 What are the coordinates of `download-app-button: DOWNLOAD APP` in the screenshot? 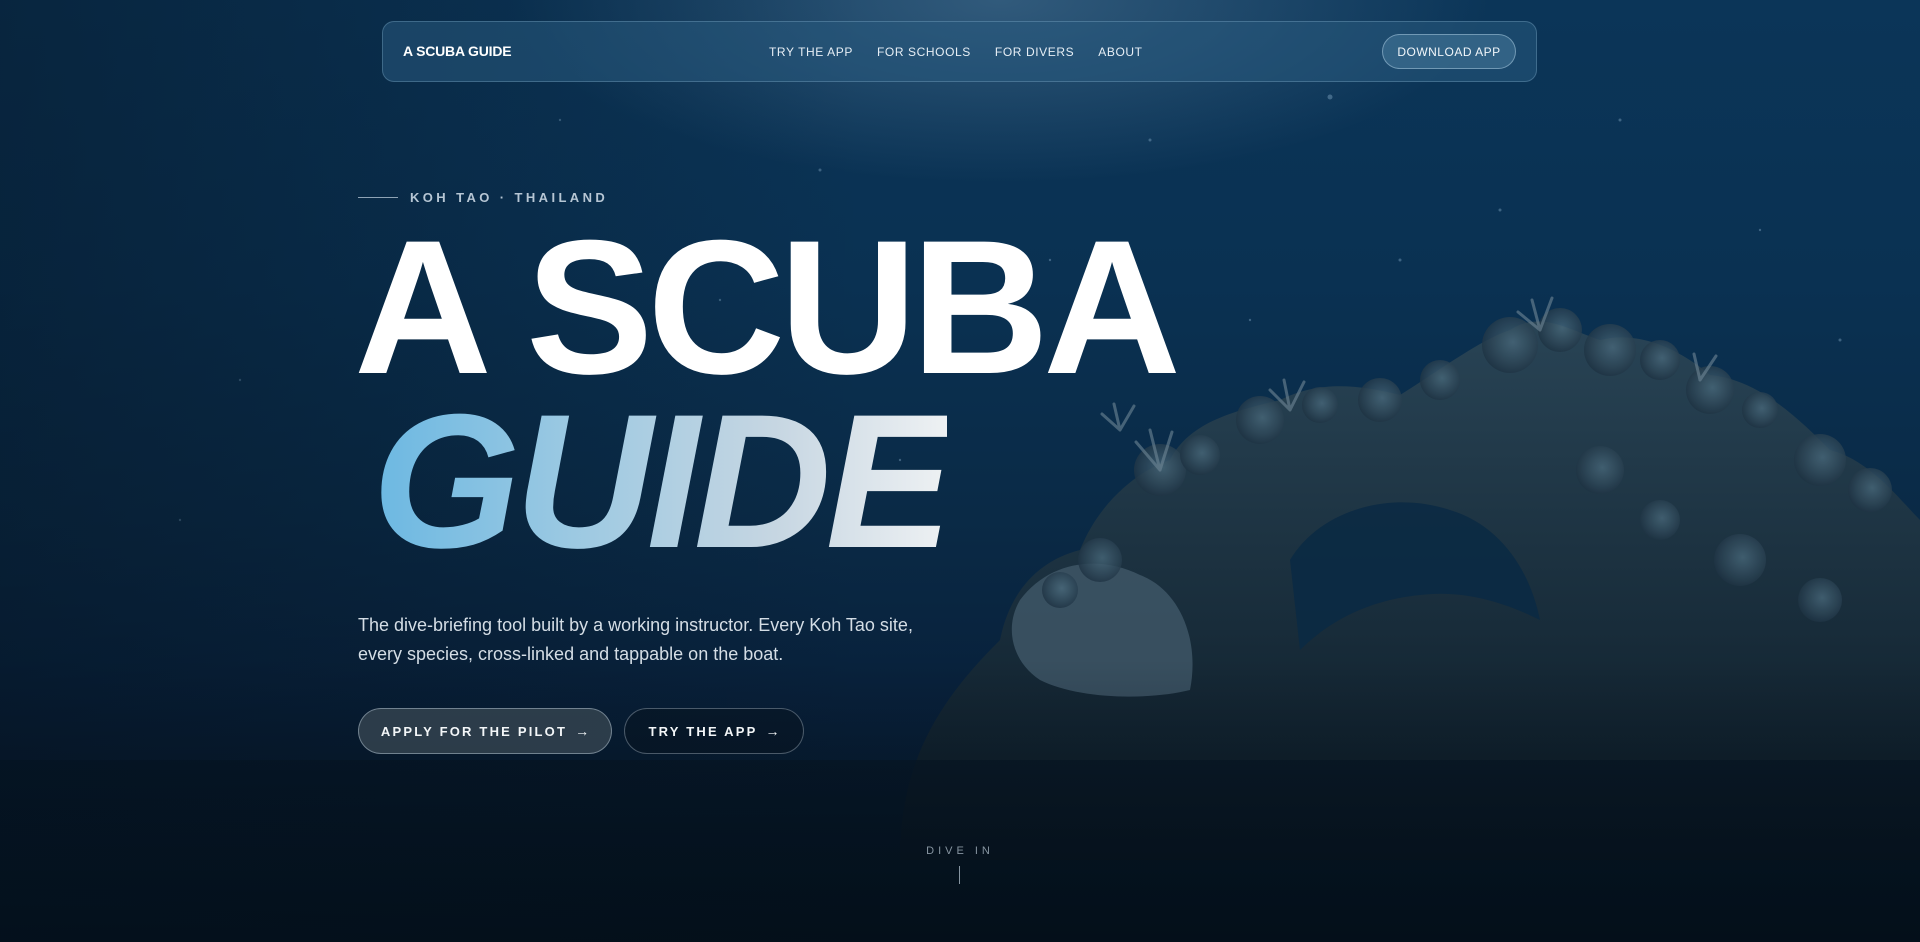 It's located at (1449, 51).